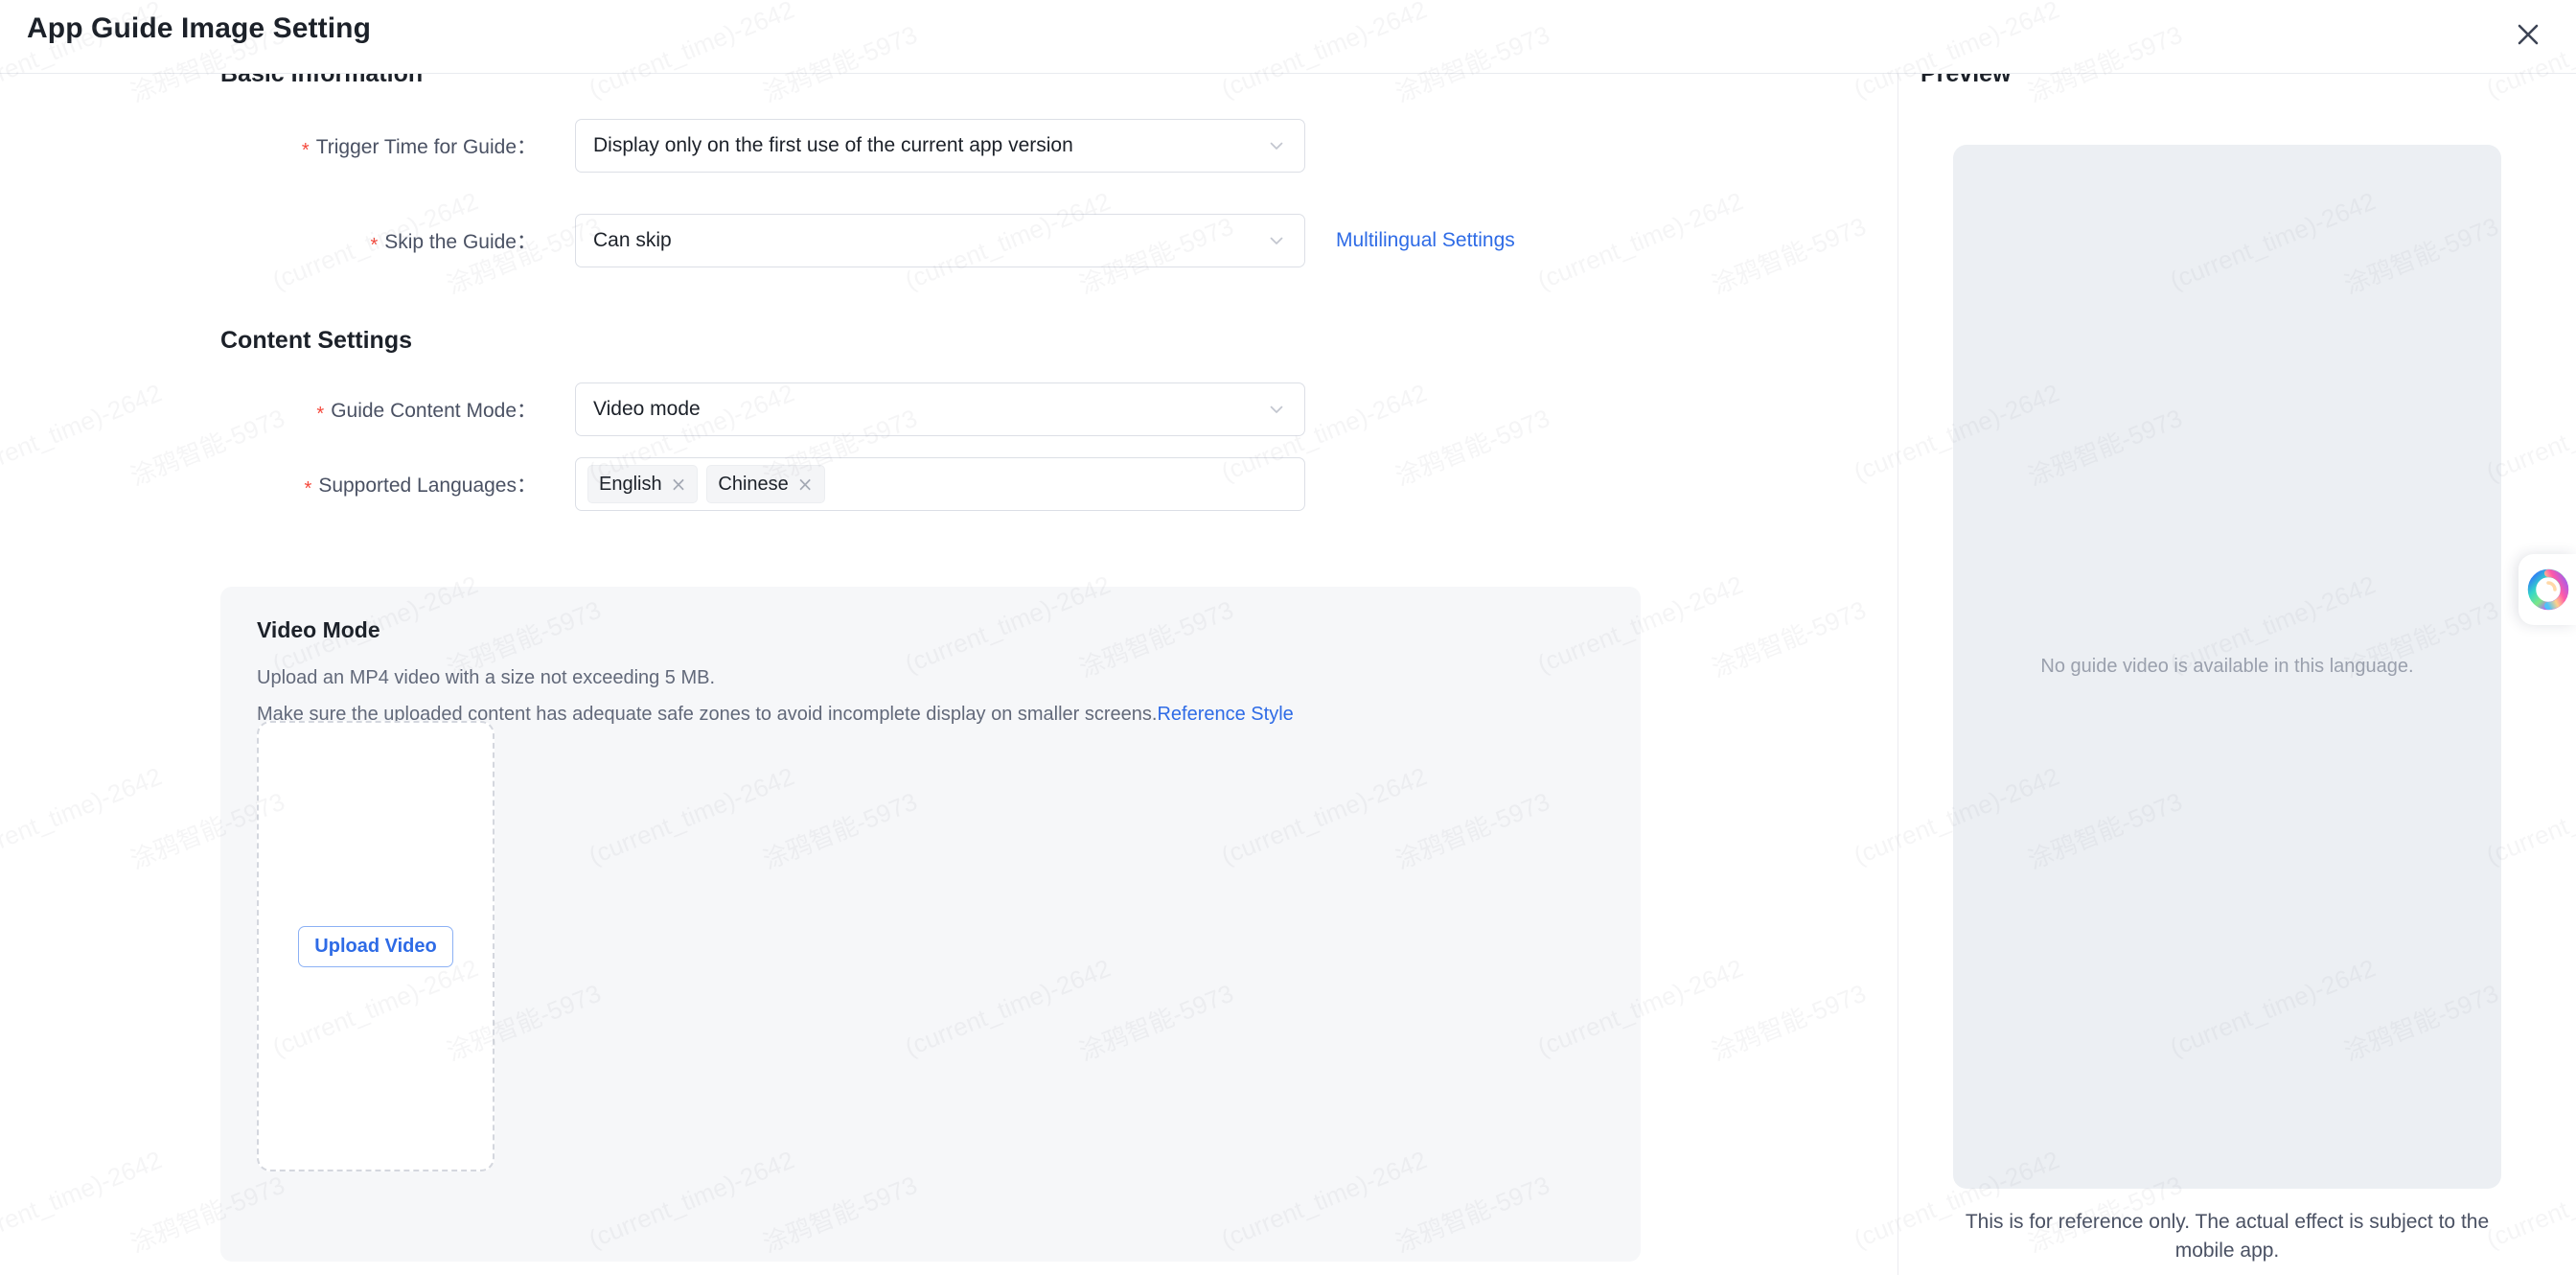 The height and width of the screenshot is (1275, 2576). Describe the element at coordinates (426, 413) in the screenshot. I see `label-guide-content-mode: * Guide Content Mode：` at that location.